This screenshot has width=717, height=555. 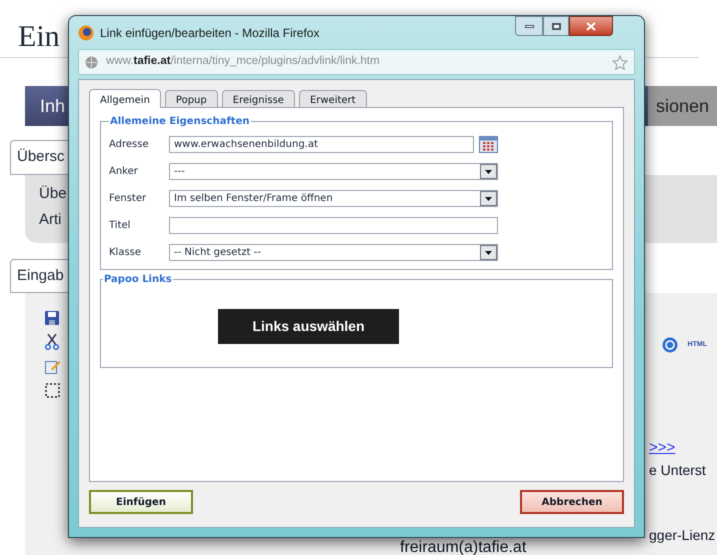 What do you see at coordinates (86, 32) in the screenshot?
I see `browser-logo-icon` at bounding box center [86, 32].